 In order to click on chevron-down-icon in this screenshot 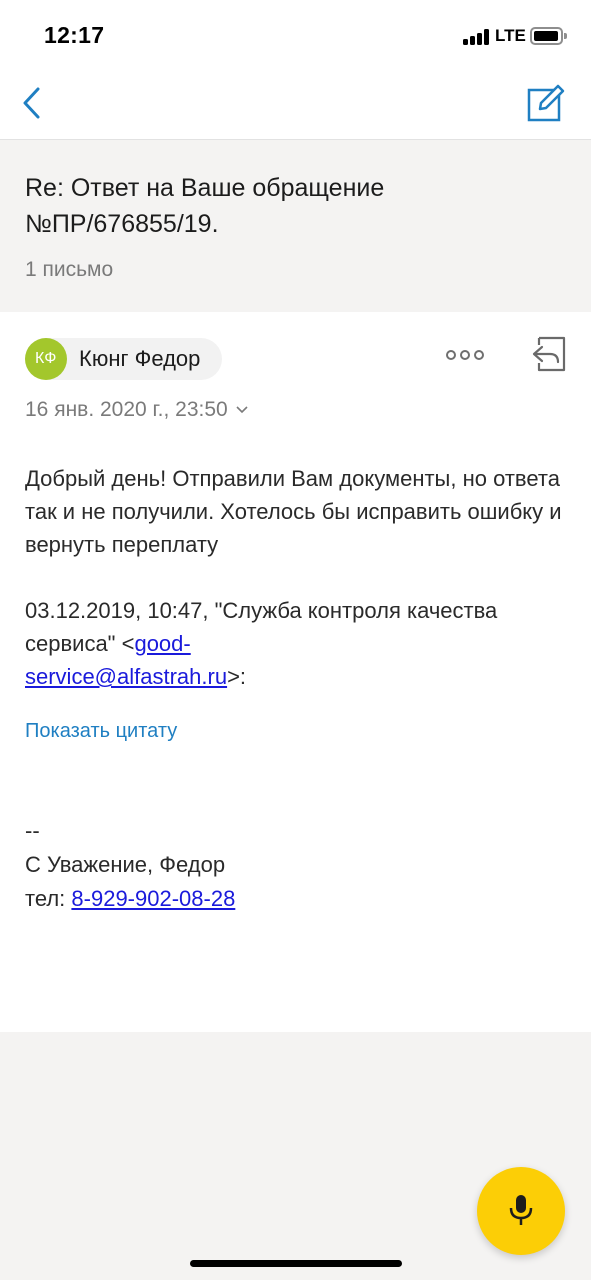, I will do `click(242, 410)`.